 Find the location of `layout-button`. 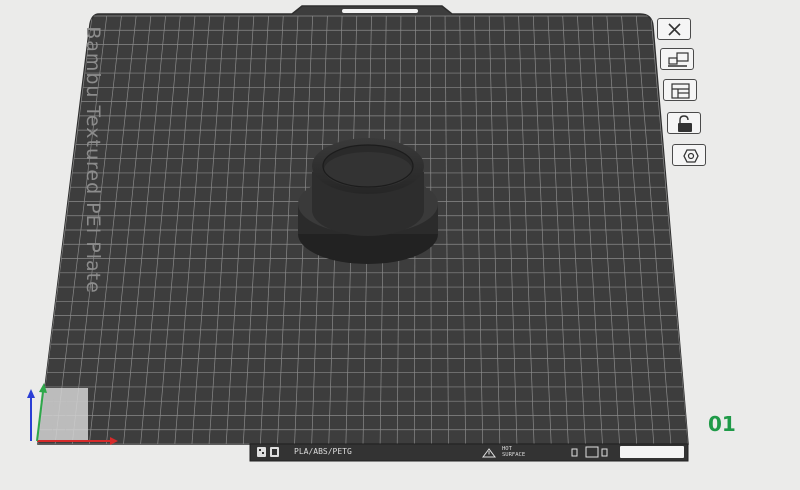

layout-button is located at coordinates (680, 90).